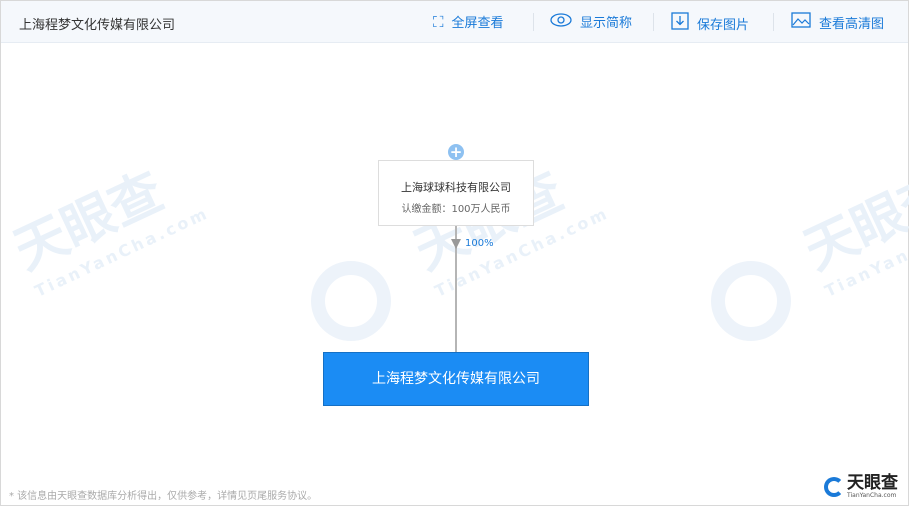 This screenshot has height=506, width=909. Describe the element at coordinates (837, 22) in the screenshot. I see `view-hd-button: 查看高清图` at that location.